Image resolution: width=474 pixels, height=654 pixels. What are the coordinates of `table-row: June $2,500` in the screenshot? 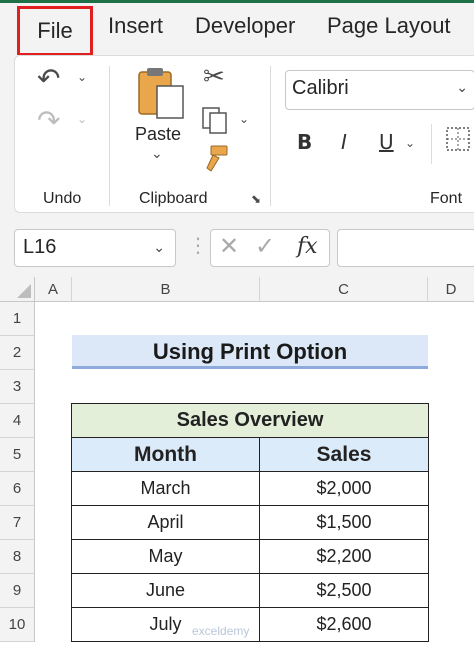 It's located at (250, 590).